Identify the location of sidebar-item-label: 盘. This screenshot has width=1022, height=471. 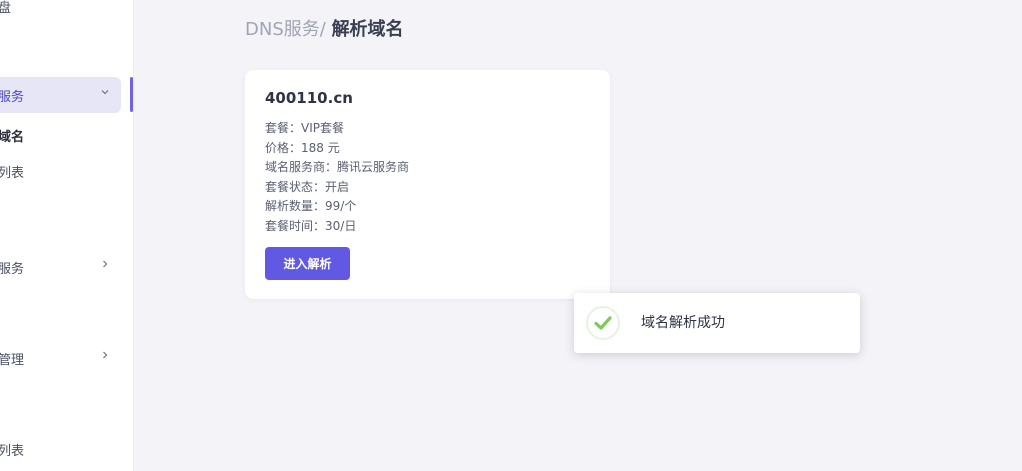
(6, 8).